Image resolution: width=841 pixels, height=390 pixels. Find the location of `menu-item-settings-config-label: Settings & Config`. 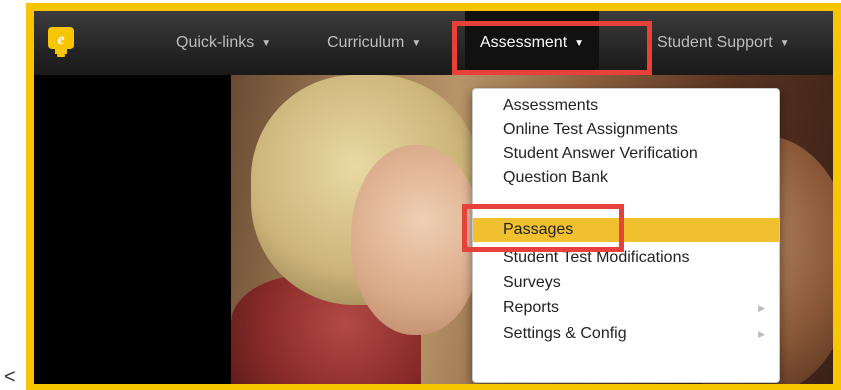

menu-item-settings-config-label: Settings & Config is located at coordinates (565, 333).